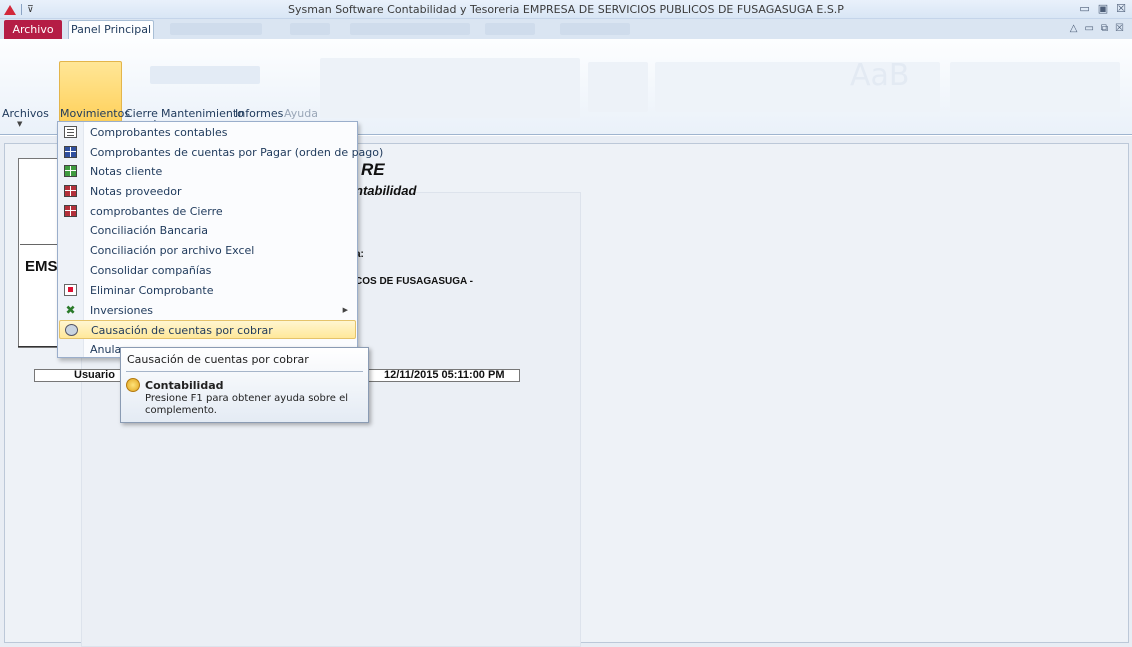 This screenshot has height=647, width=1132. What do you see at coordinates (202, 113) in the screenshot?
I see `mantenimiento-button: Mantenimiento` at bounding box center [202, 113].